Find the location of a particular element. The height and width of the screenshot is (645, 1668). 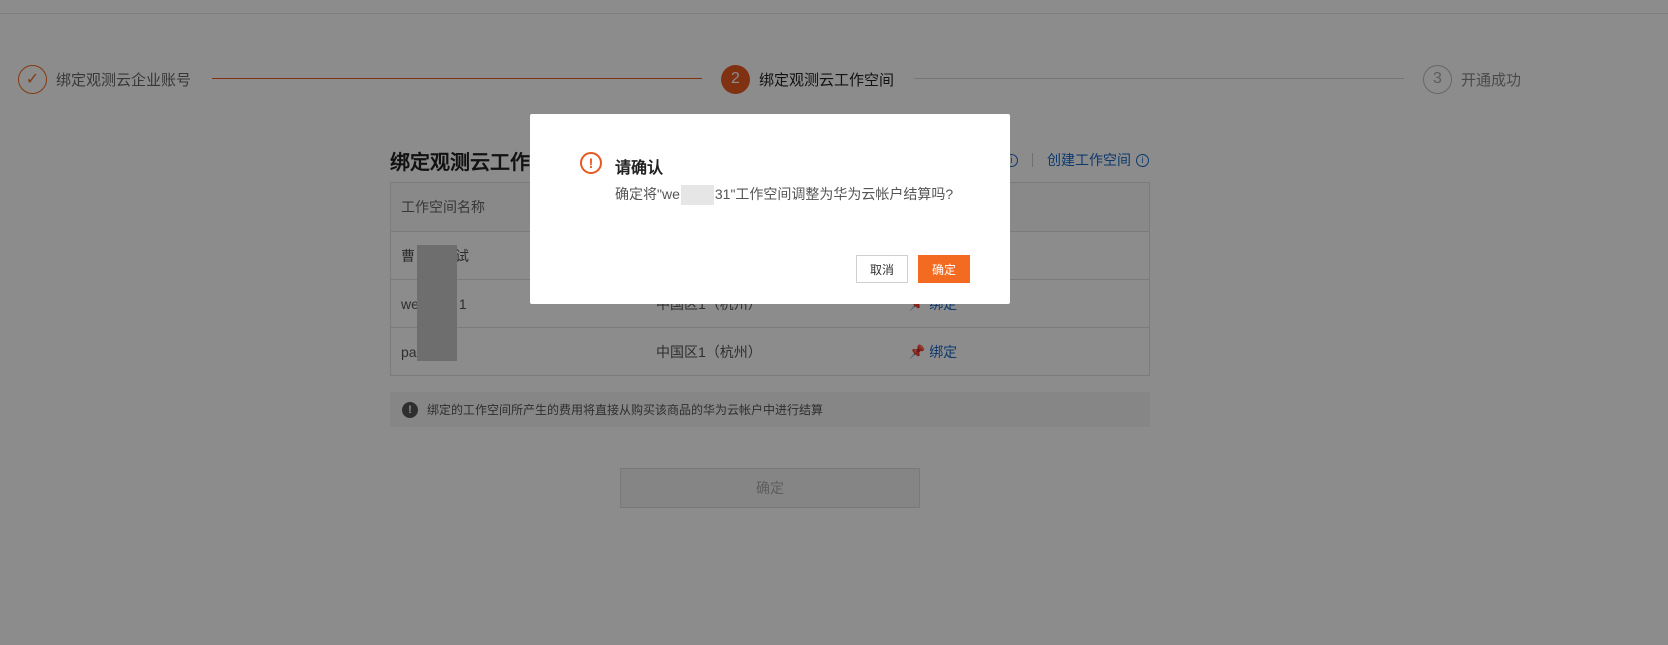

ok-button: 确定 is located at coordinates (944, 269).